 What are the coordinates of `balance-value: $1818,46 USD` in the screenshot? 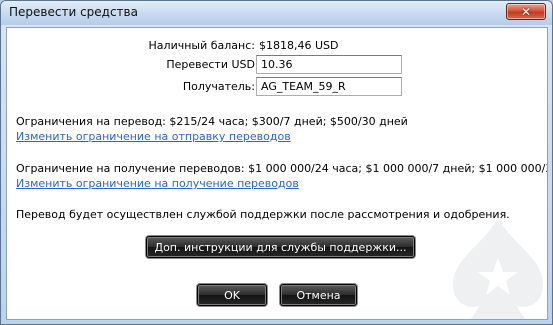 It's located at (299, 45).